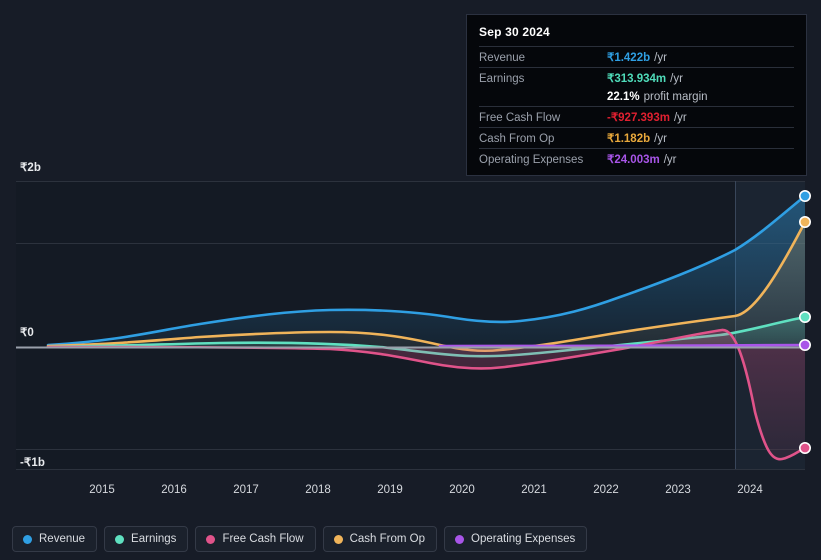 This screenshot has width=821, height=560. I want to click on tooltip-value-profit-margin: 22.1%, so click(623, 97).